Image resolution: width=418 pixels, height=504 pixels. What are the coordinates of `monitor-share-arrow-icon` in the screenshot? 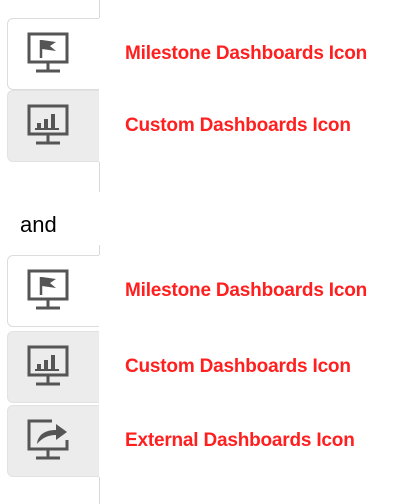 It's located at (48, 439).